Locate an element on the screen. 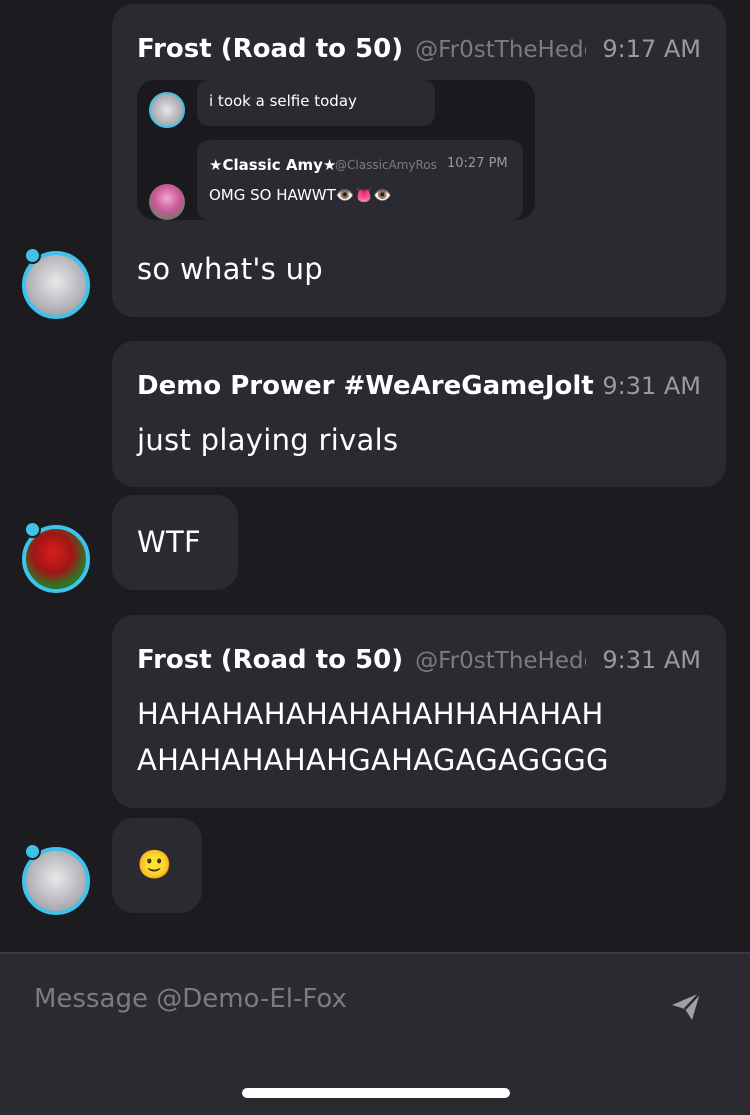  embed-message-text: i took a selfie today is located at coordinates (283, 101).